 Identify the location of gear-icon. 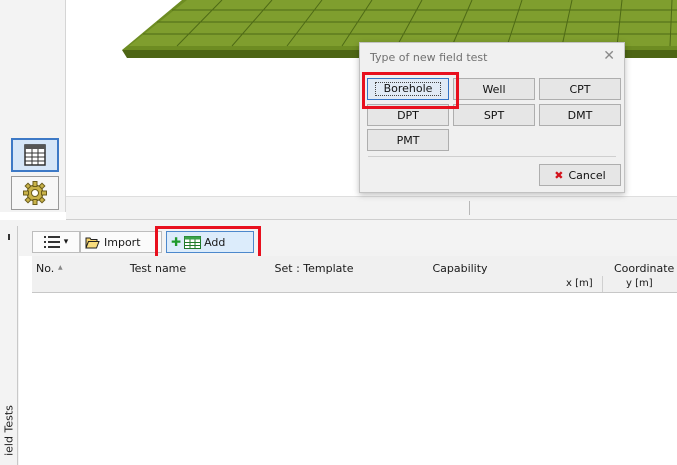
(35, 193).